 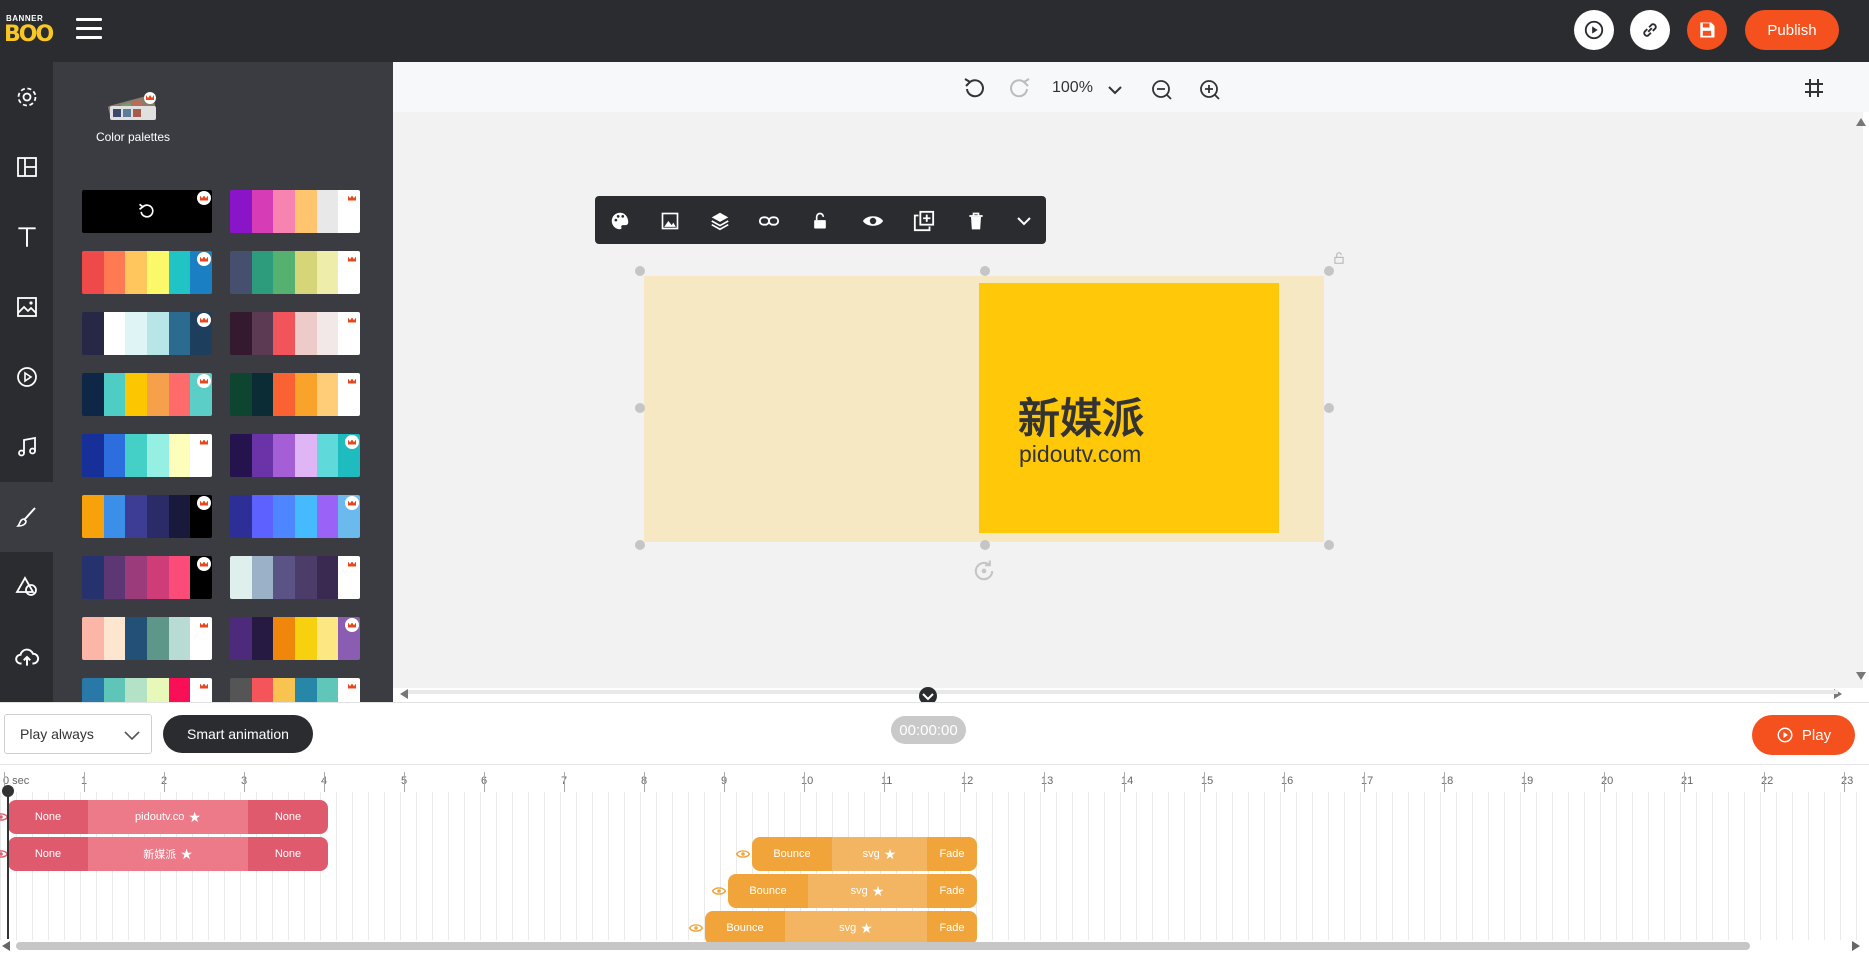 What do you see at coordinates (29, 30) in the screenshot?
I see `app-logo: BANNER BOO` at bounding box center [29, 30].